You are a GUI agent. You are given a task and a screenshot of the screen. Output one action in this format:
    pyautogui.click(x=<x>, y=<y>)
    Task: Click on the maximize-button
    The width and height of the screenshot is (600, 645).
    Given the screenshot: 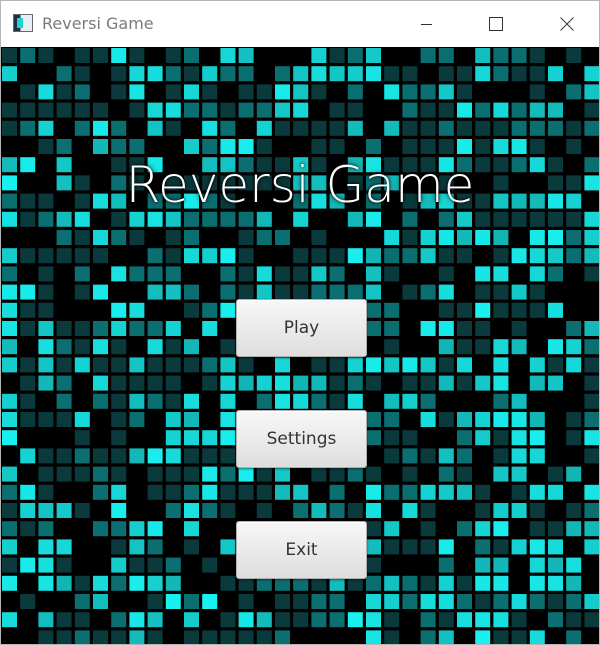 What is the action you would take?
    pyautogui.click(x=496, y=24)
    